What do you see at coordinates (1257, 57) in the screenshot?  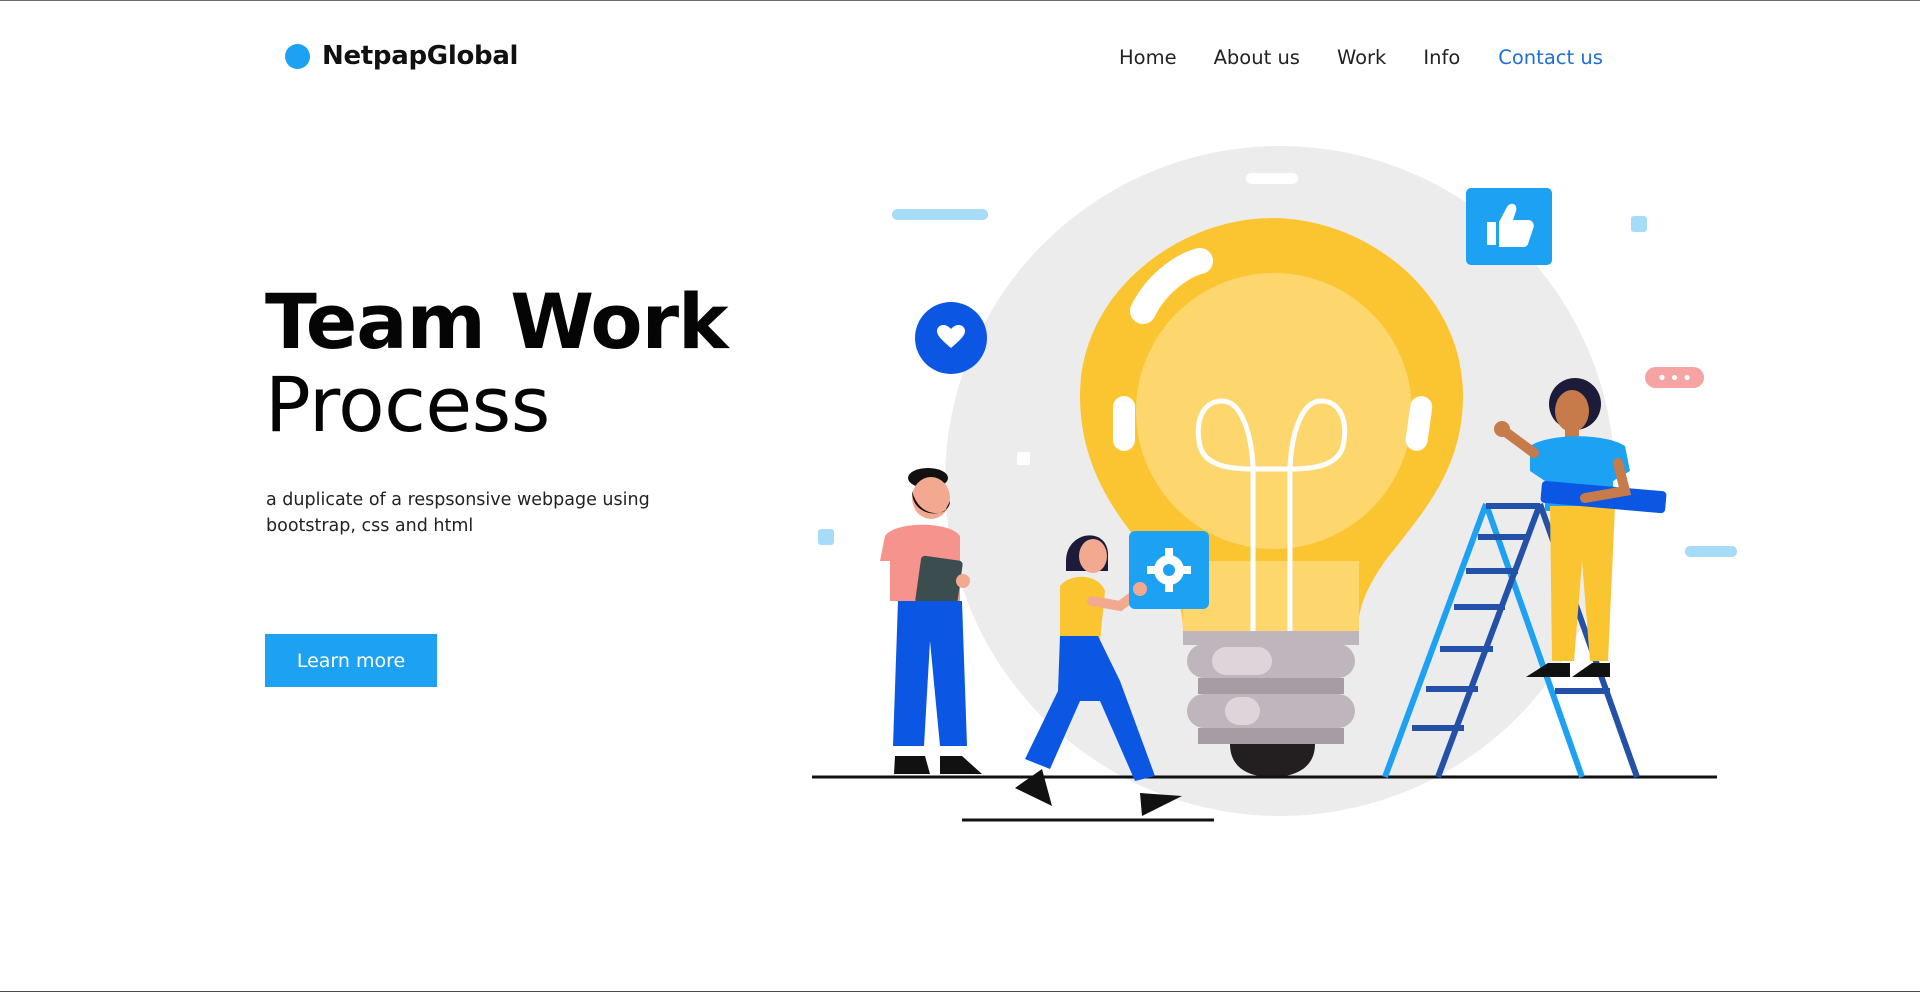 I see `nav-about-us: About us` at bounding box center [1257, 57].